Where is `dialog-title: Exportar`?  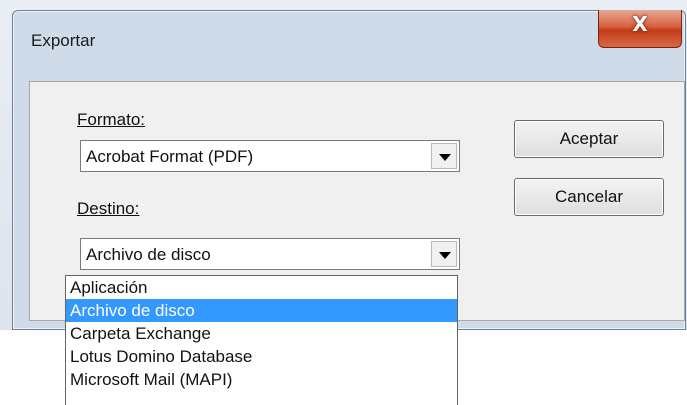 dialog-title: Exportar is located at coordinates (63, 40).